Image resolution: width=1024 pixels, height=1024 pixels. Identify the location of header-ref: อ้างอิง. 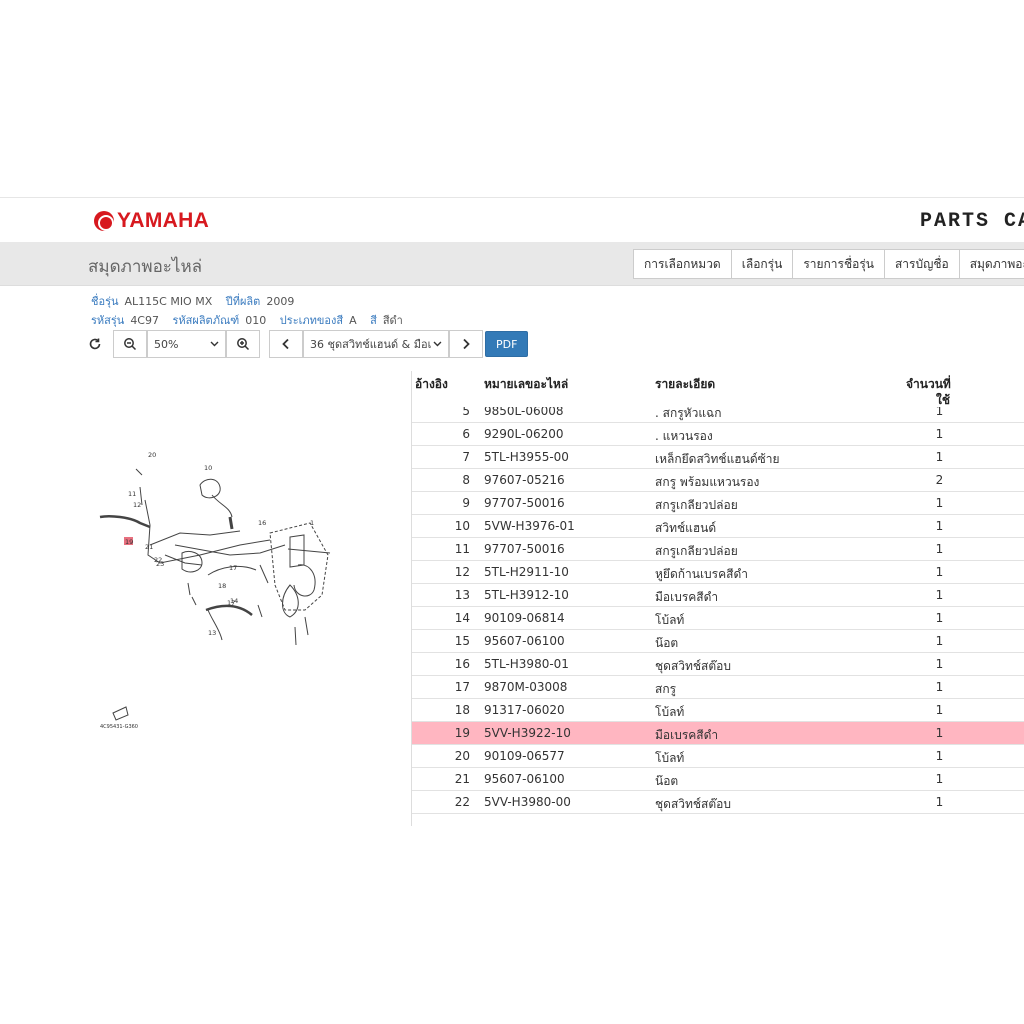
(431, 384).